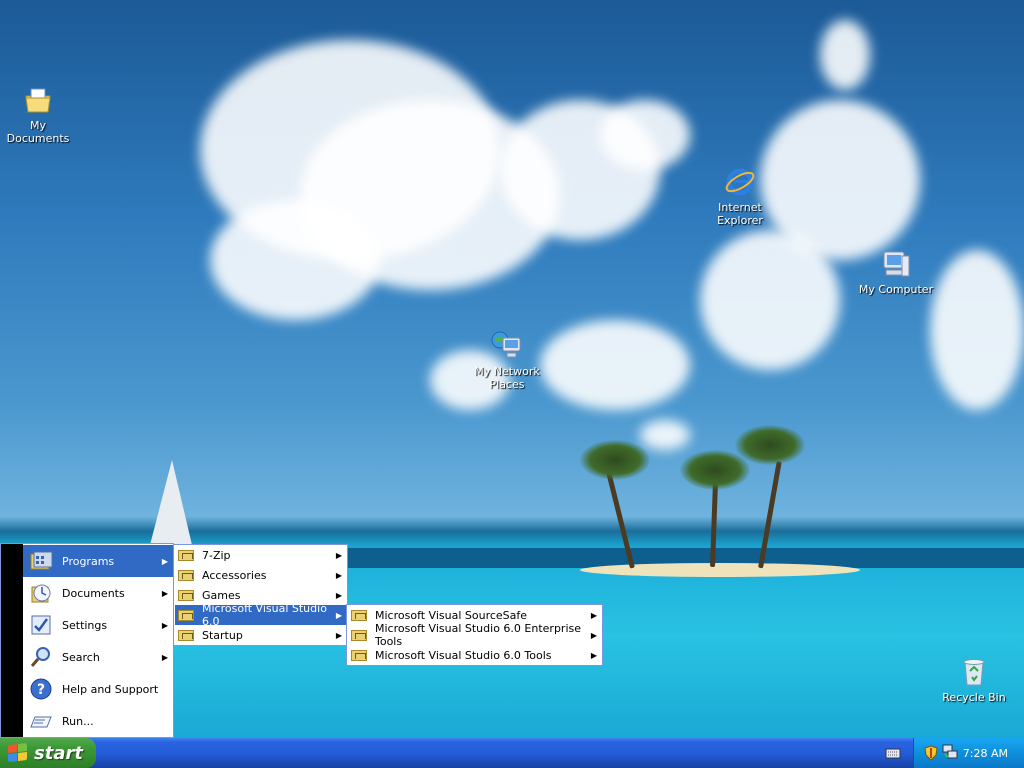 This screenshot has width=1024, height=768. What do you see at coordinates (260, 555) in the screenshot?
I see `programs-item-7zip: 7-Zip ▶` at bounding box center [260, 555].